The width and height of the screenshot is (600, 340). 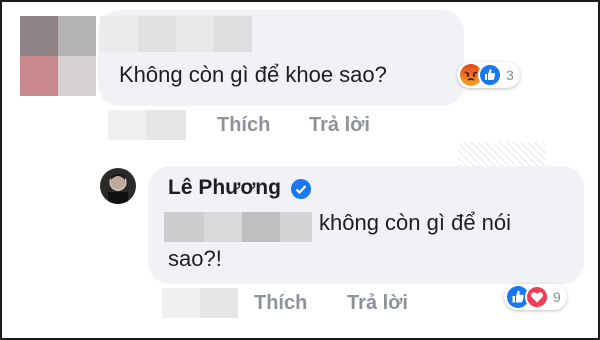 What do you see at coordinates (243, 125) in the screenshot?
I see `like-action: Thích` at bounding box center [243, 125].